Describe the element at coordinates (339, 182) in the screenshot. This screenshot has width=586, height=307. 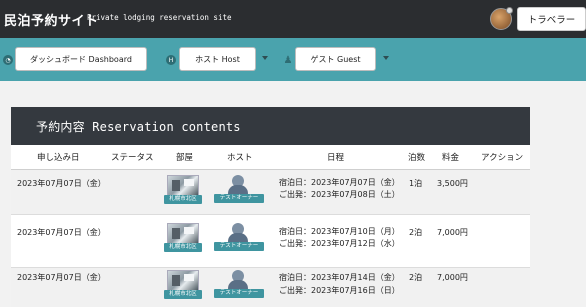
I see `checkin-date: 宿泊日：2023年07月07日（金）` at that location.